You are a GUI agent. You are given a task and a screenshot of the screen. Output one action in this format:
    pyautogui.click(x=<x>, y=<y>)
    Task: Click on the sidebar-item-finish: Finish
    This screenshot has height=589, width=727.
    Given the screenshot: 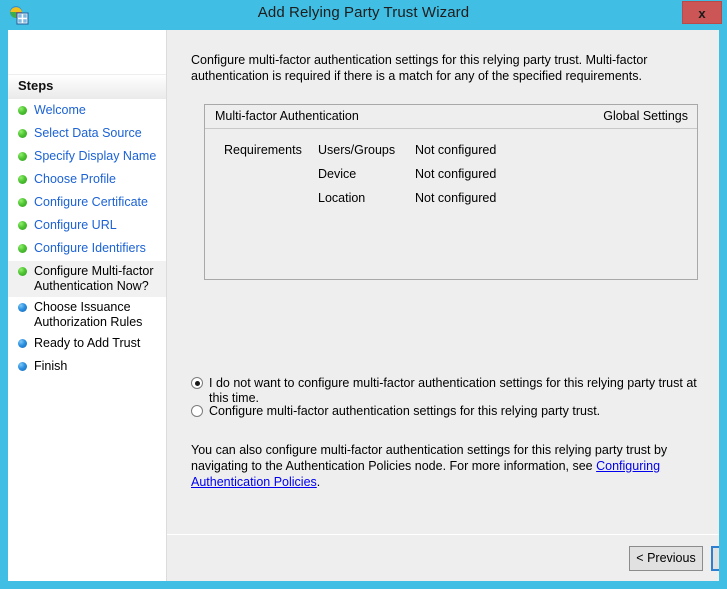 What is the action you would take?
    pyautogui.click(x=87, y=367)
    